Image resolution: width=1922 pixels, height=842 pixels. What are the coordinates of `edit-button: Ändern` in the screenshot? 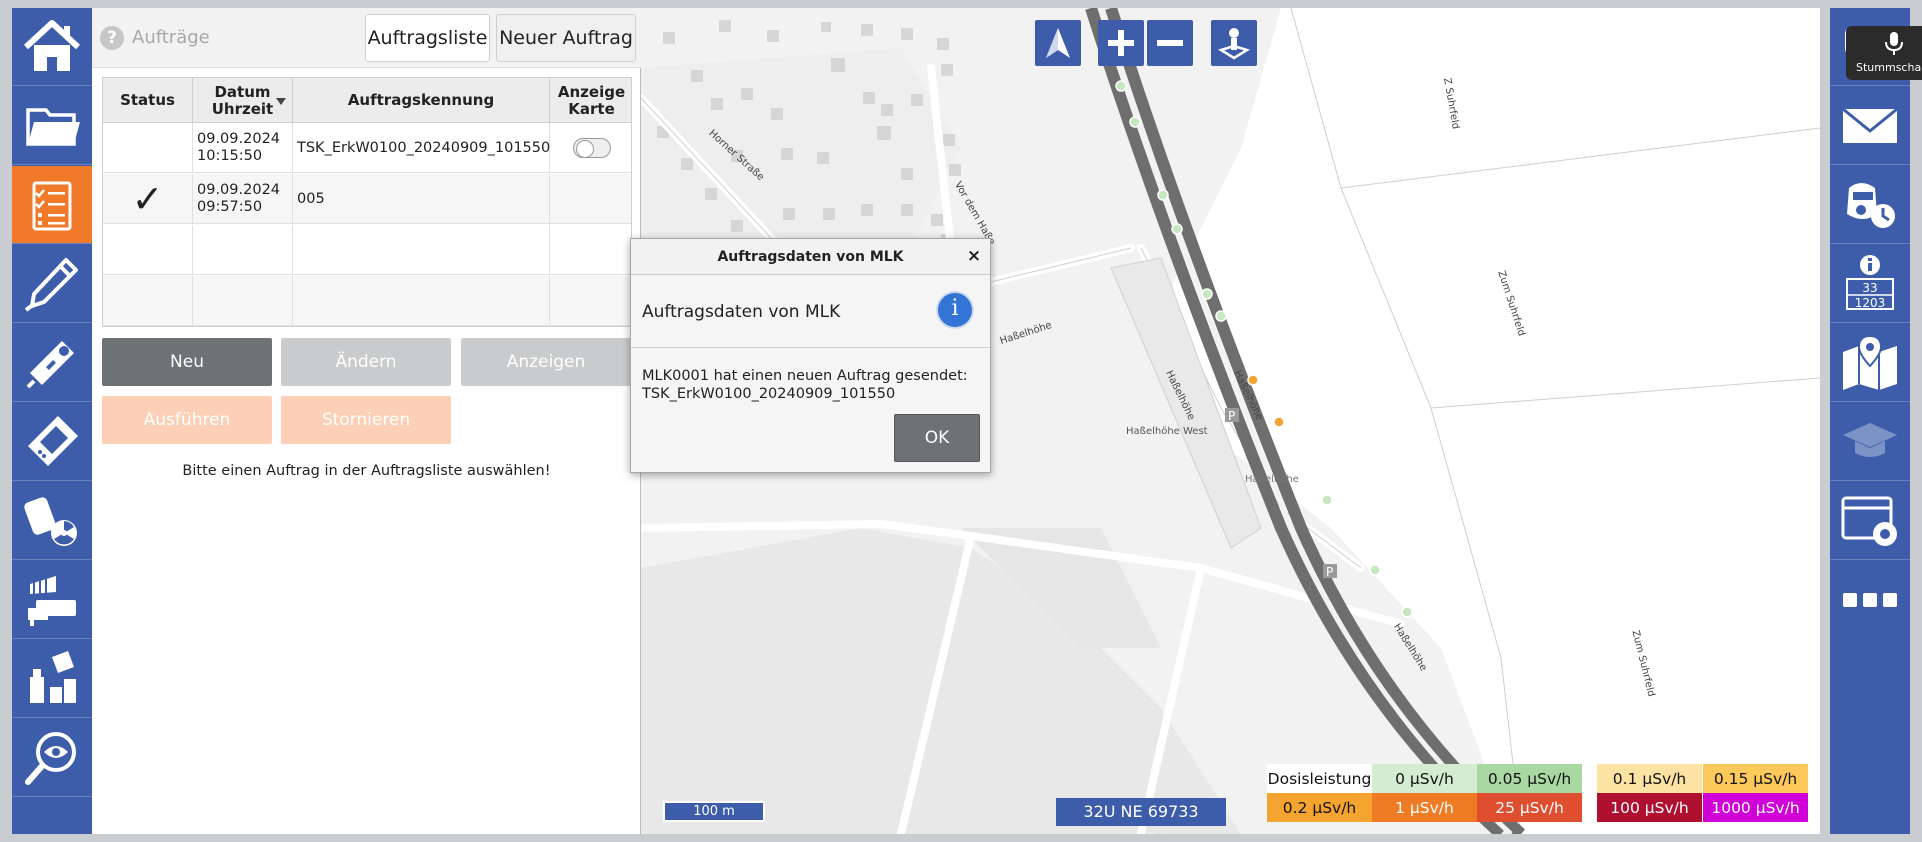 It's located at (366, 362).